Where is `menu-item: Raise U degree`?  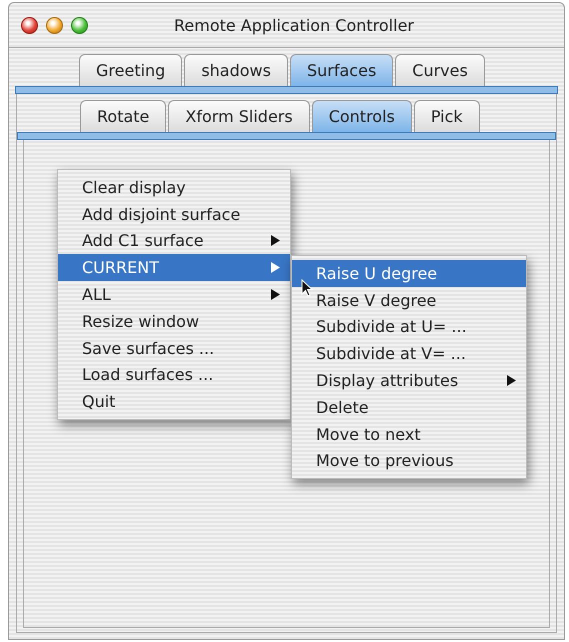
menu-item: Raise U degree is located at coordinates (409, 273).